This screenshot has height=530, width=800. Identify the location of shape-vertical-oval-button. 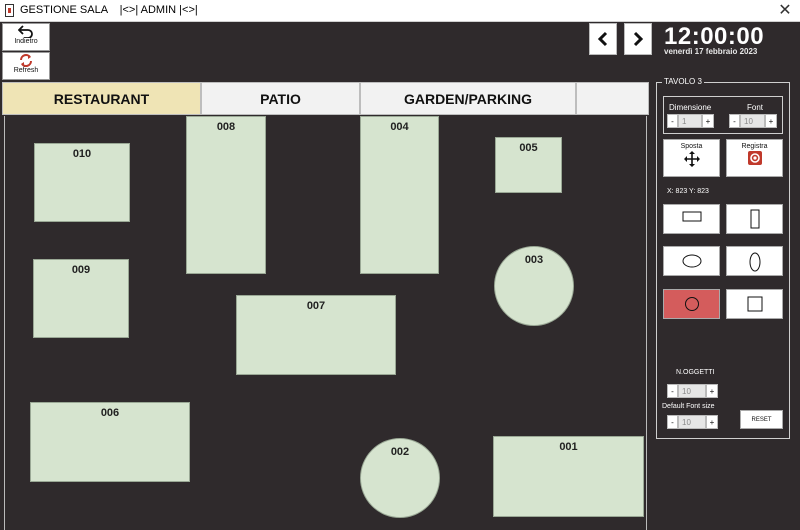
(754, 261).